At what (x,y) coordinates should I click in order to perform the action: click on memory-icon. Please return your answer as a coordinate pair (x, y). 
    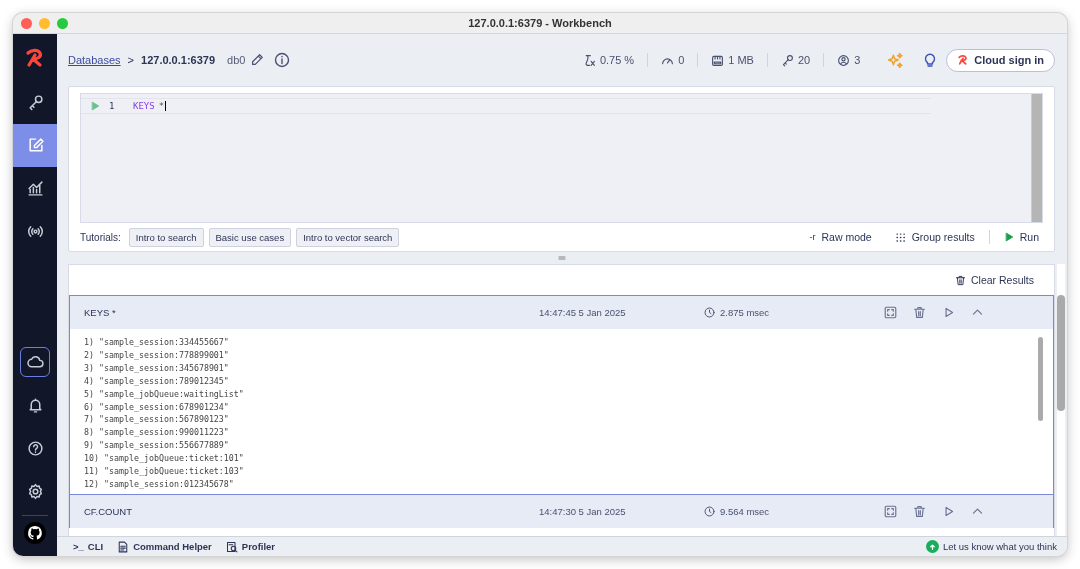
    Looking at the image, I should click on (718, 60).